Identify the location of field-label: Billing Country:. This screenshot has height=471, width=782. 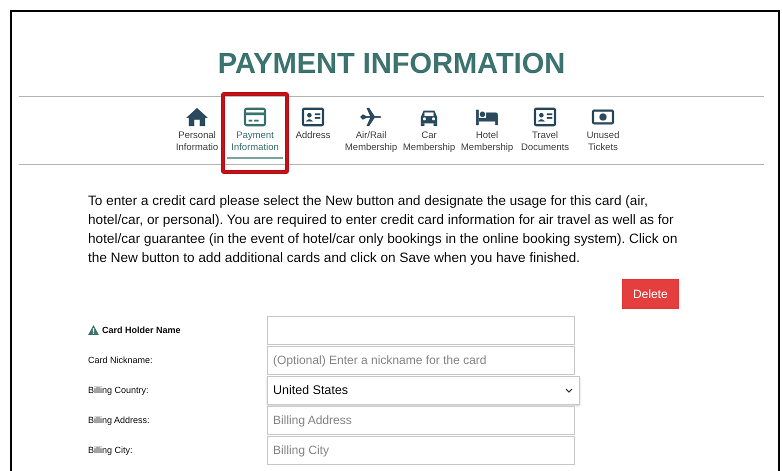
(118, 390).